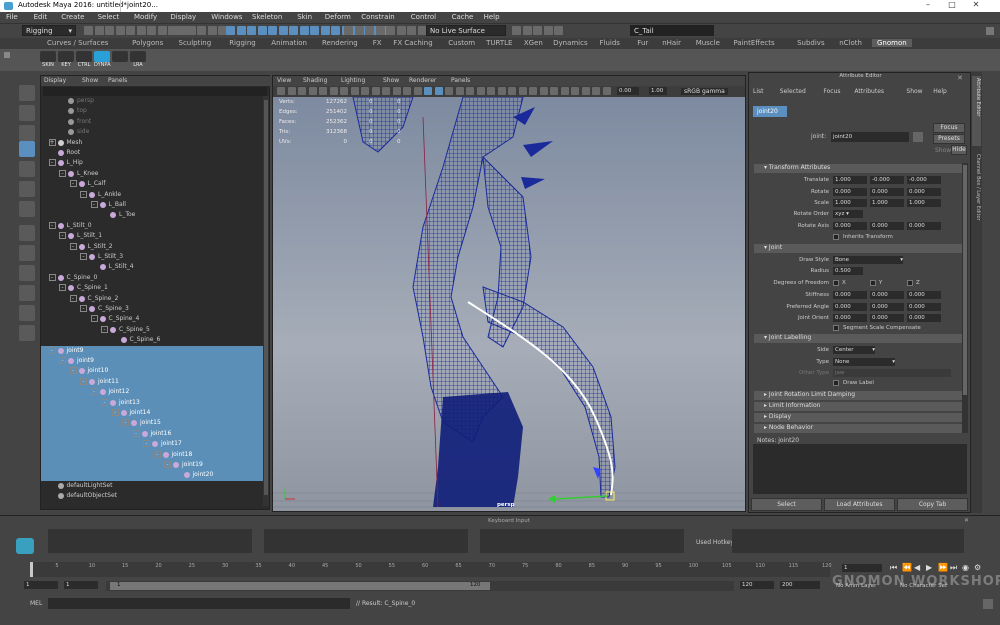 The width and height of the screenshot is (1000, 625). What do you see at coordinates (870, 137) in the screenshot?
I see `node-name-field: joint20` at bounding box center [870, 137].